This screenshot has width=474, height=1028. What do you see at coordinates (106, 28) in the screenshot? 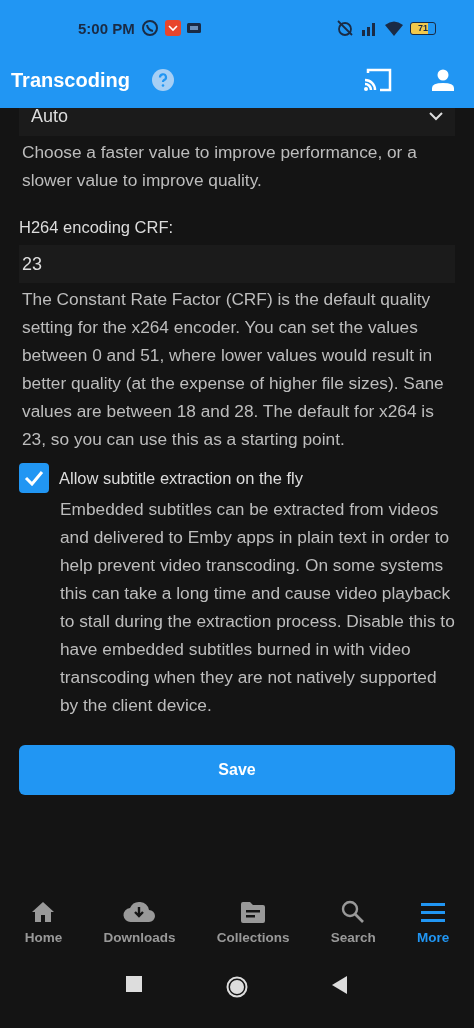
I see `status-time: 5:00 PM` at bounding box center [106, 28].